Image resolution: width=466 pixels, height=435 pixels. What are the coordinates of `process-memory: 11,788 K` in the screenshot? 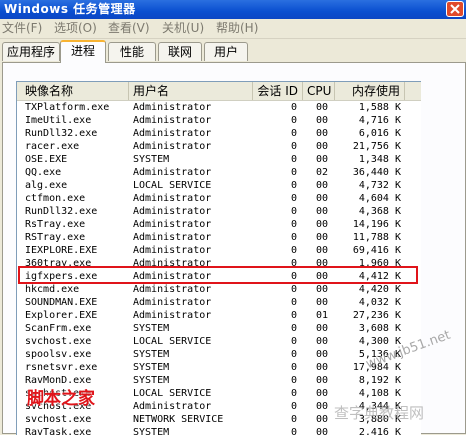 It's located at (376, 237).